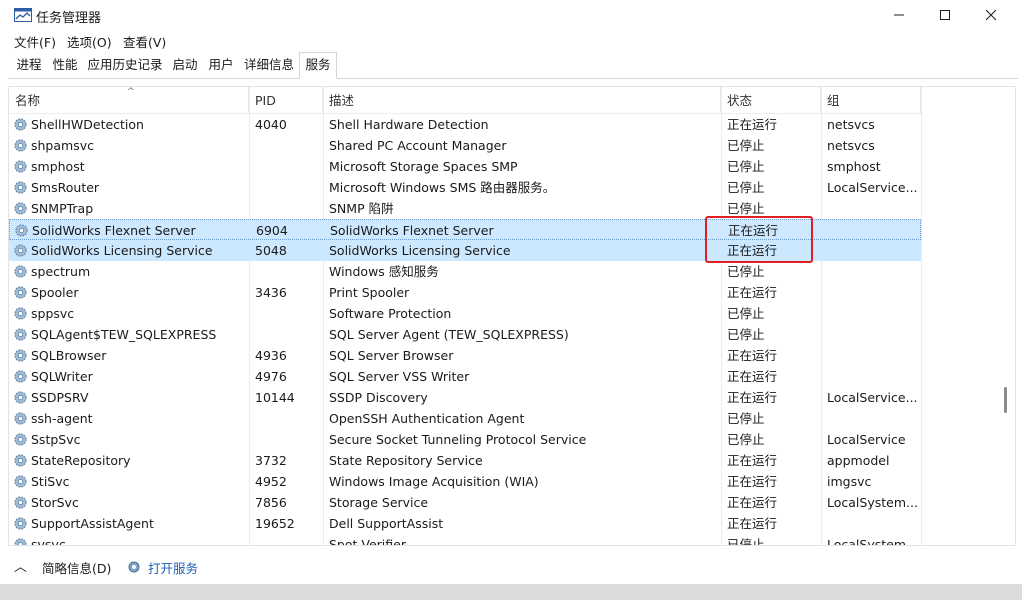 This screenshot has width=1022, height=600. What do you see at coordinates (418, 145) in the screenshot?
I see `service-description-cell: Shared PC Account Manager` at bounding box center [418, 145].